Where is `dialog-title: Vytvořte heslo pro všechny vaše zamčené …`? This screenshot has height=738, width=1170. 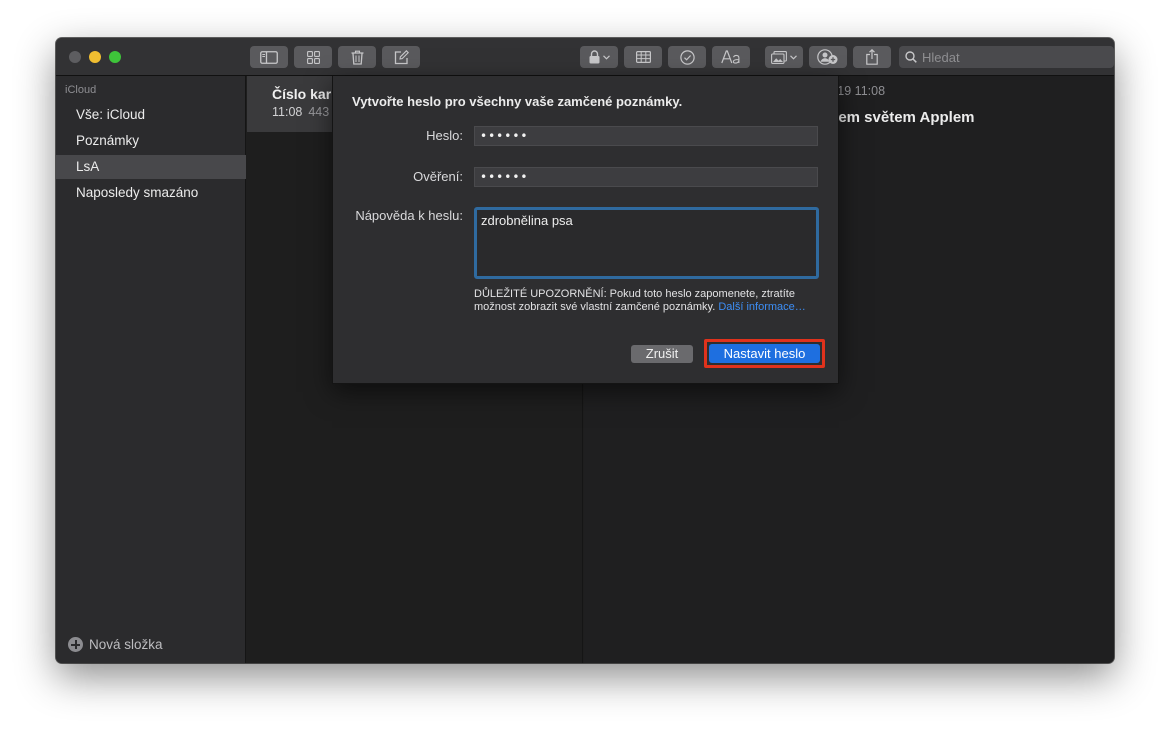 dialog-title: Vytvořte heslo pro všechny vaše zamčené … is located at coordinates (517, 101).